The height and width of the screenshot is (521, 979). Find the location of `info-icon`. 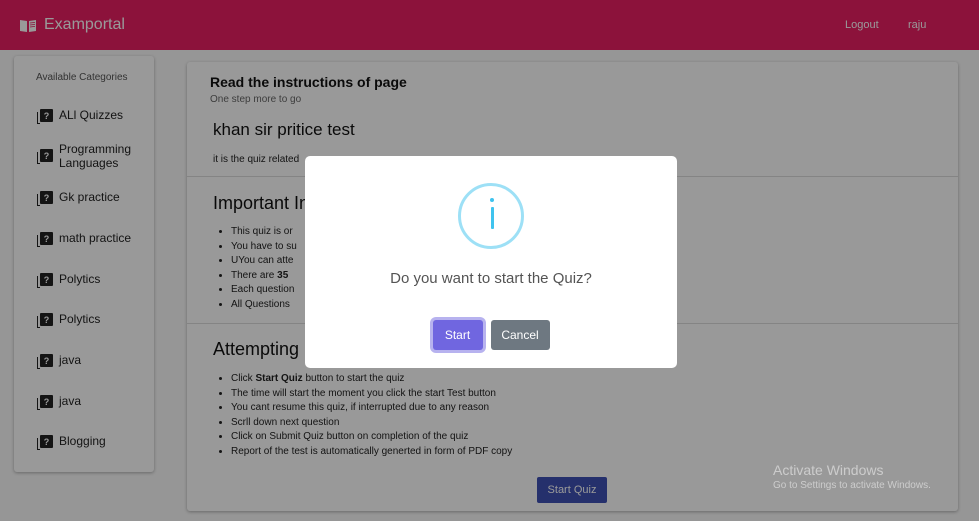

info-icon is located at coordinates (491, 216).